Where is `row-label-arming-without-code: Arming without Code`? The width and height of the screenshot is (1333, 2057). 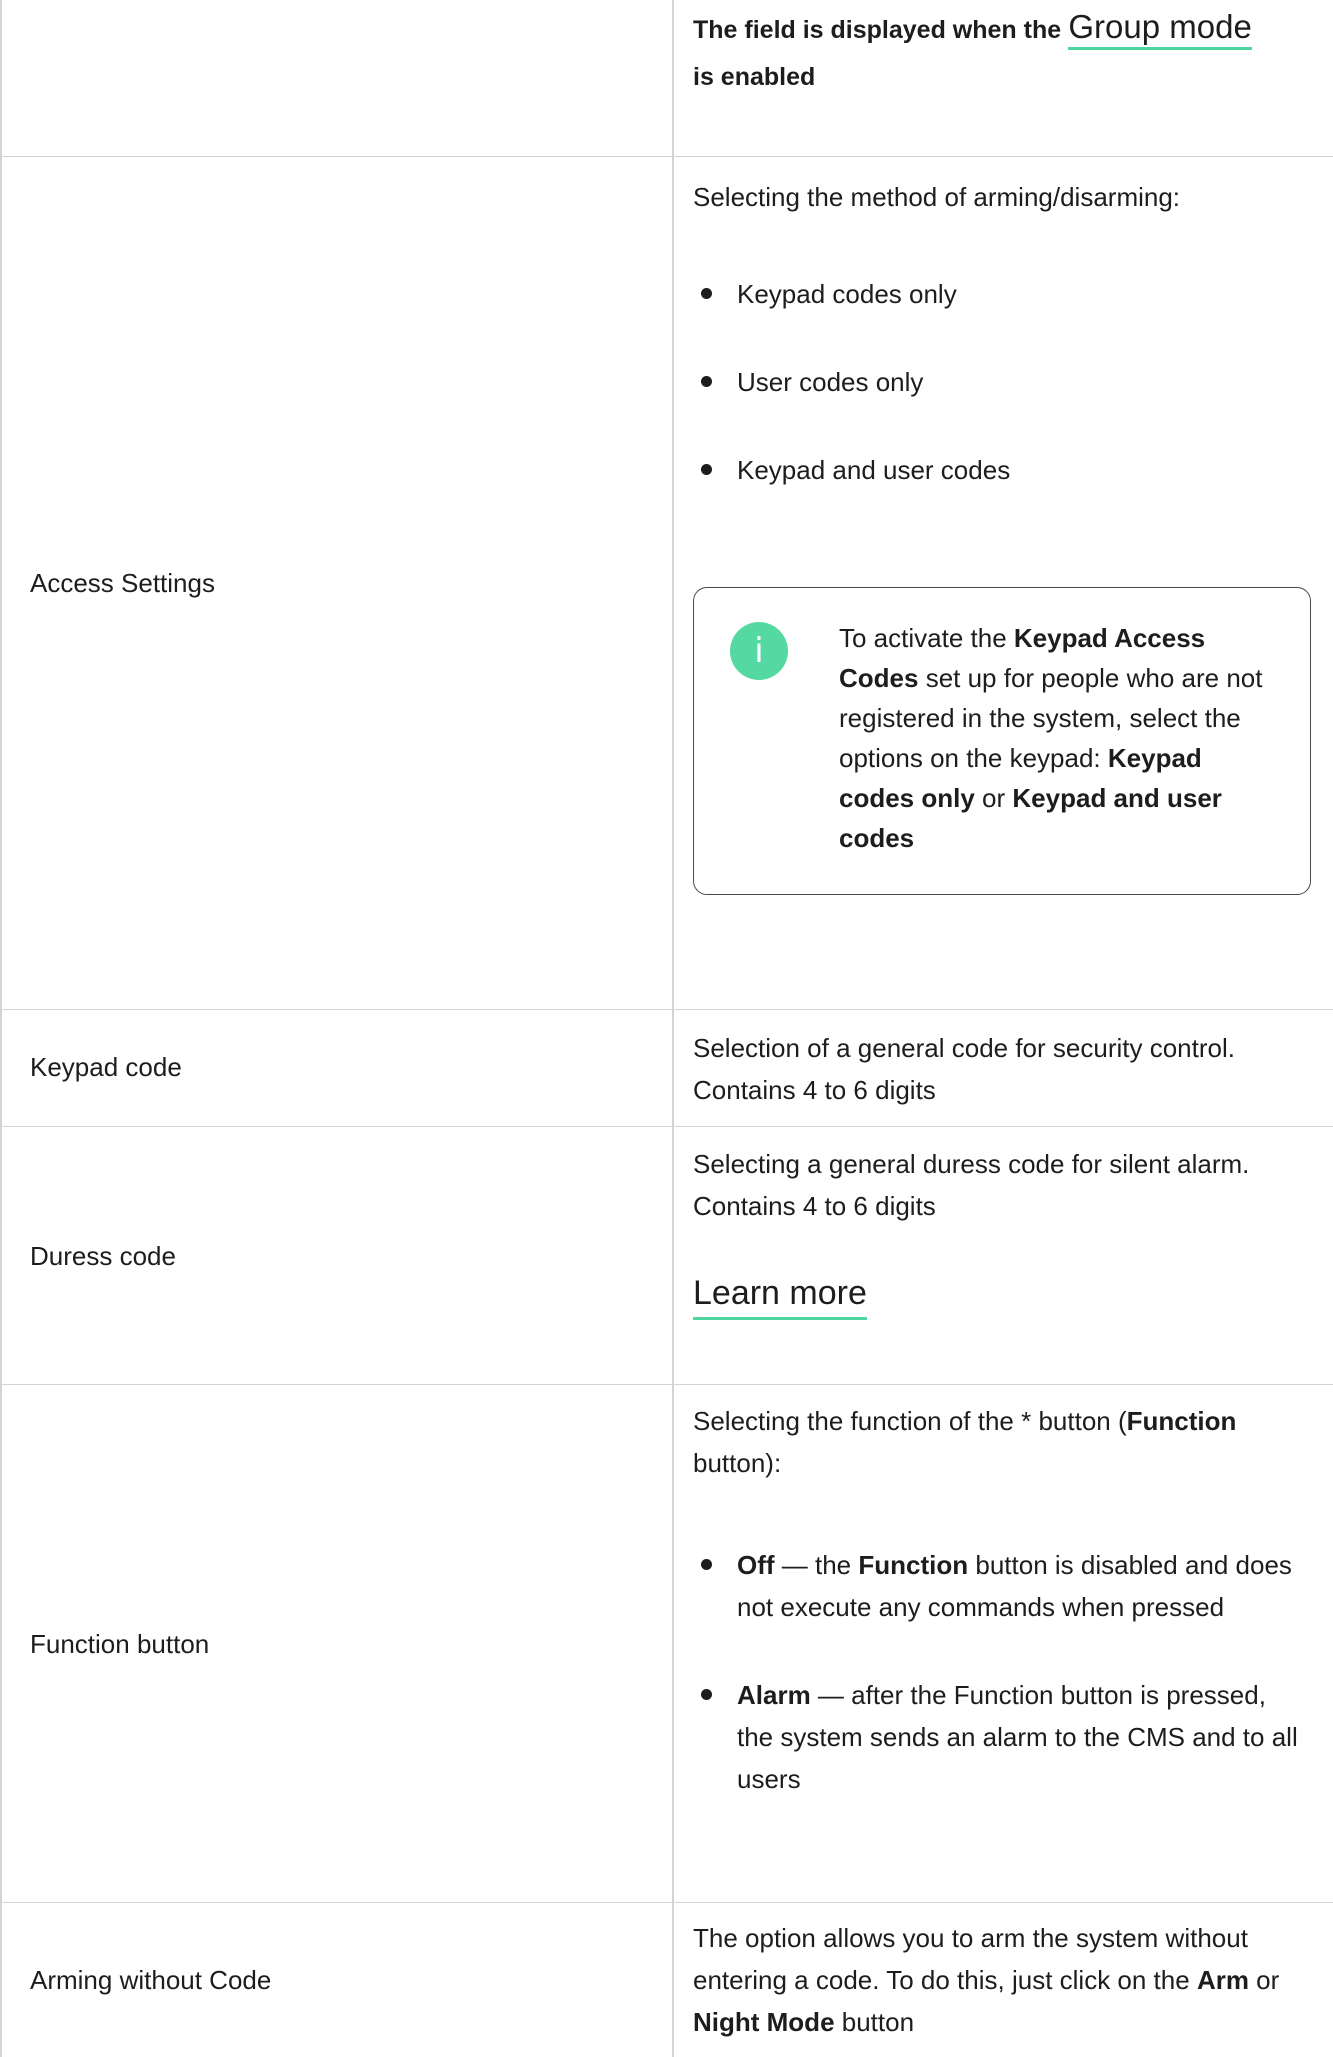 row-label-arming-without-code: Arming without Code is located at coordinates (151, 1980).